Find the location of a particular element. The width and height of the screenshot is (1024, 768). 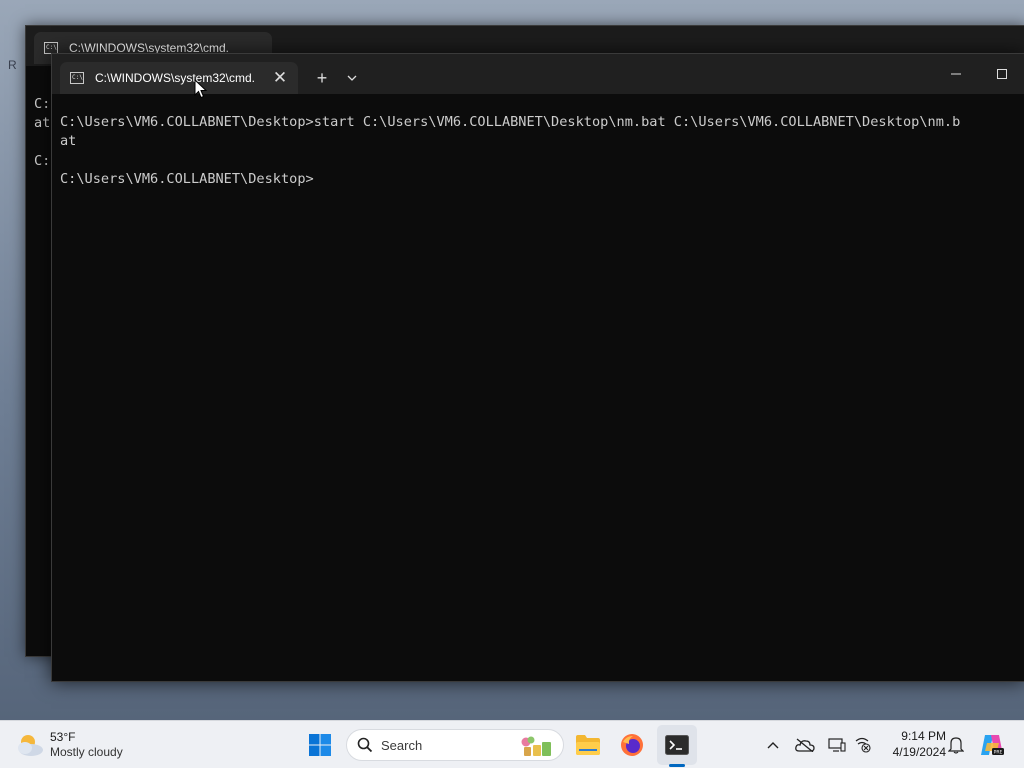

search-icon is located at coordinates (365, 745).